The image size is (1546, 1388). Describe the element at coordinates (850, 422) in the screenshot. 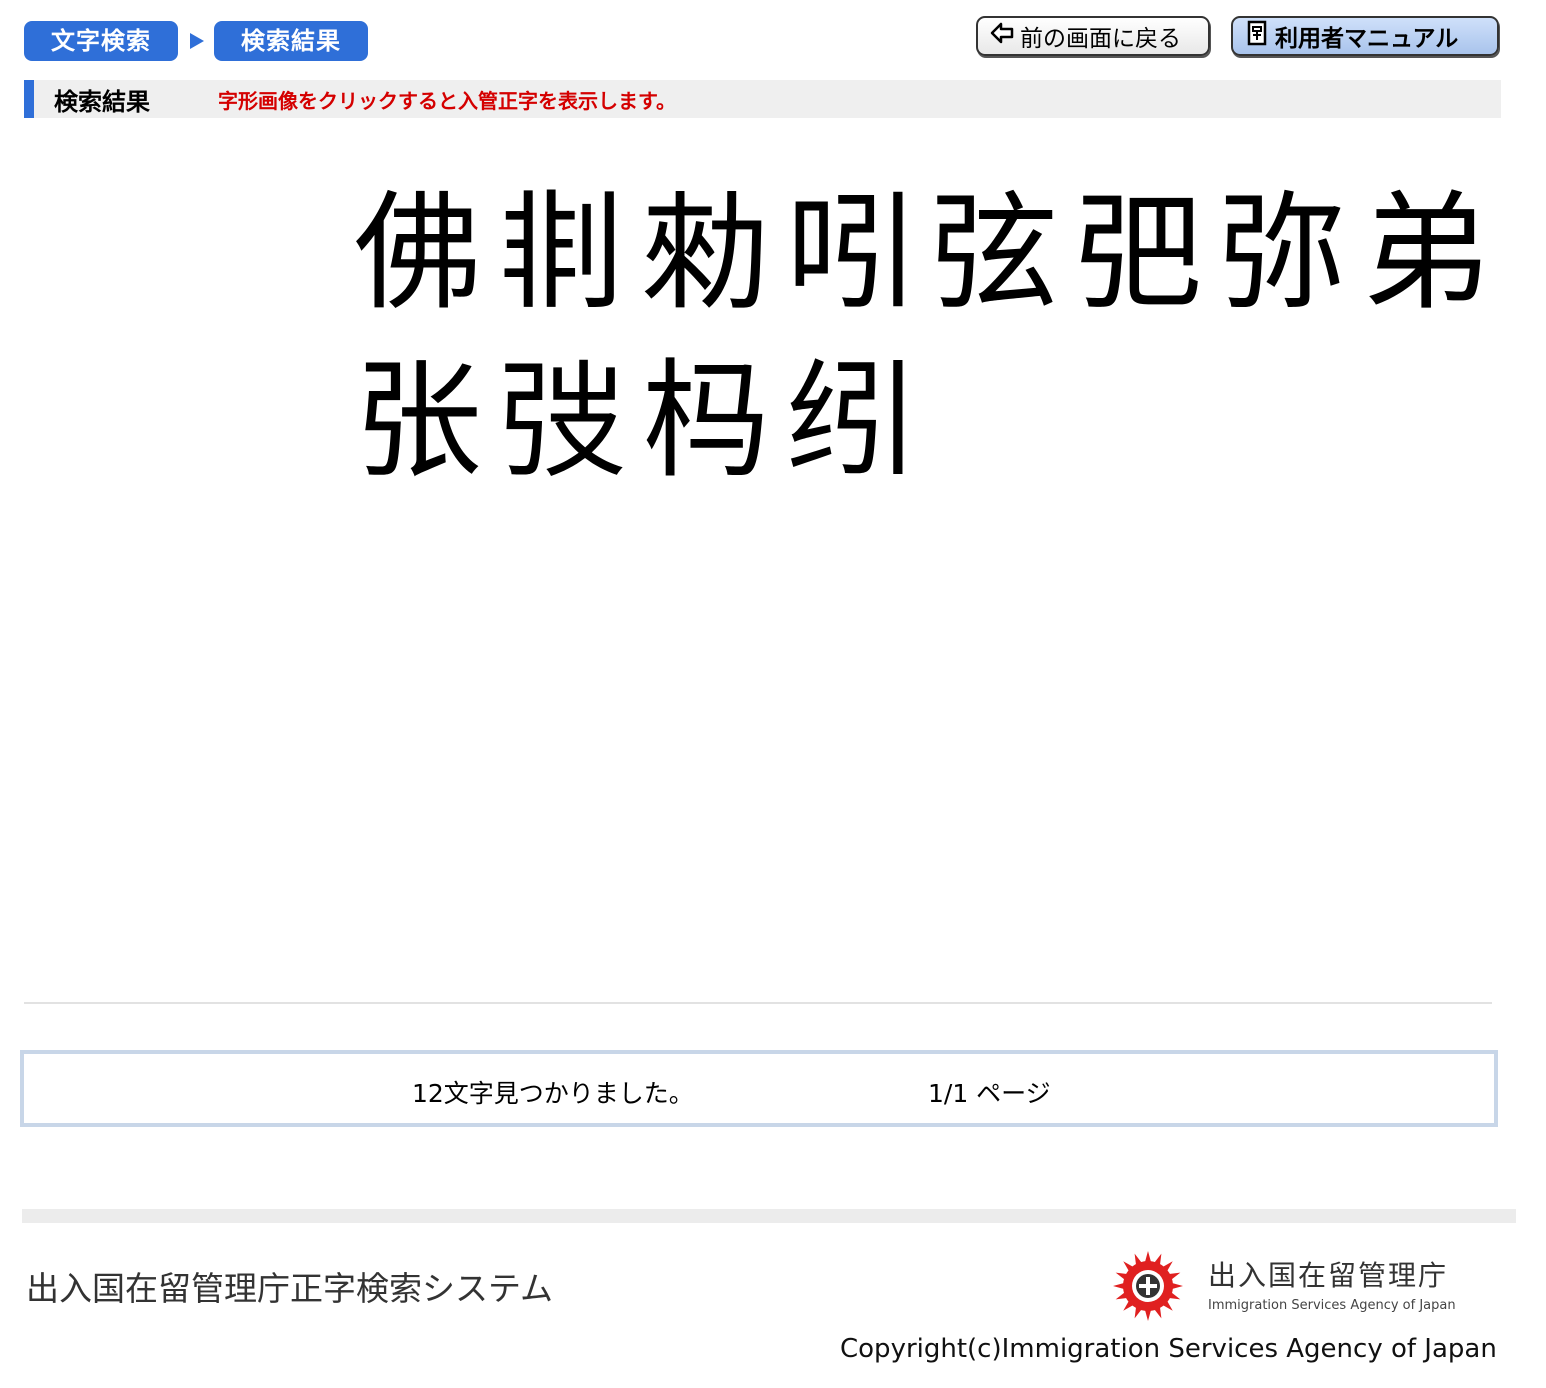

I see `character-glyph: 纼` at that location.